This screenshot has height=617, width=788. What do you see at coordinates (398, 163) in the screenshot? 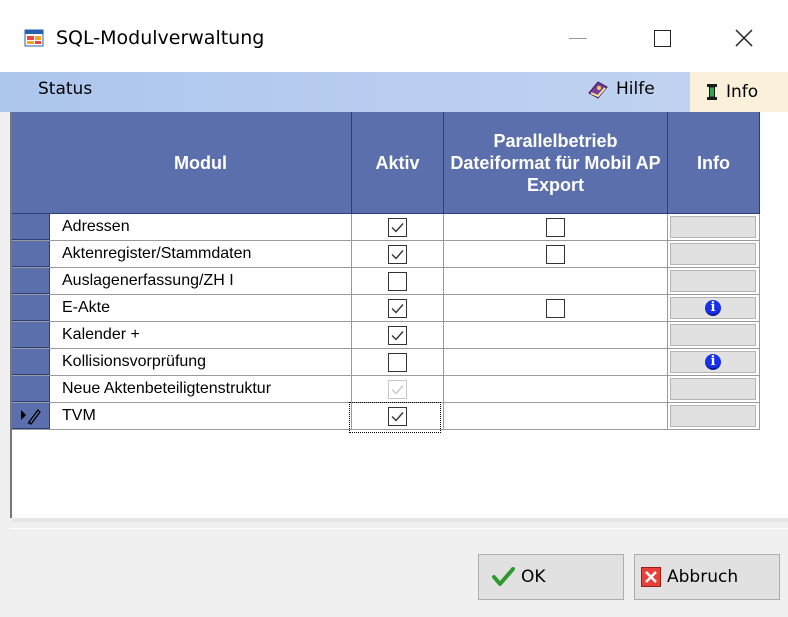
I see `column-header-aktiv: Aktiv` at bounding box center [398, 163].